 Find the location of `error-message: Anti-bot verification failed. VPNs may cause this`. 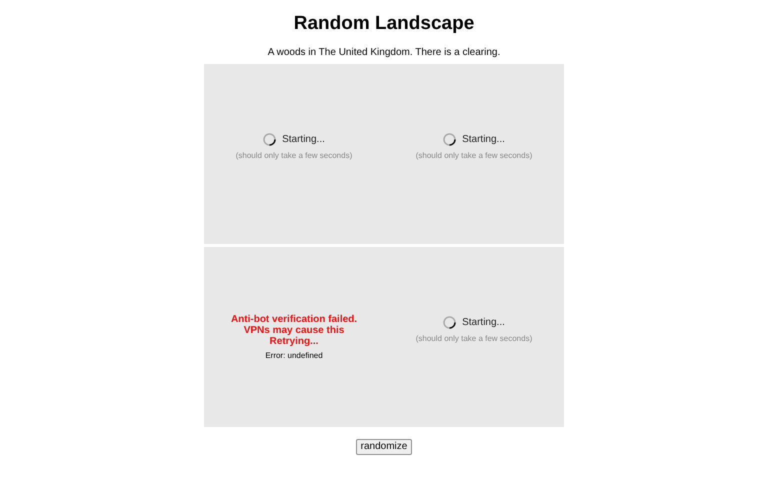

error-message: Anti-bot verification failed. VPNs may cause this is located at coordinates (294, 325).